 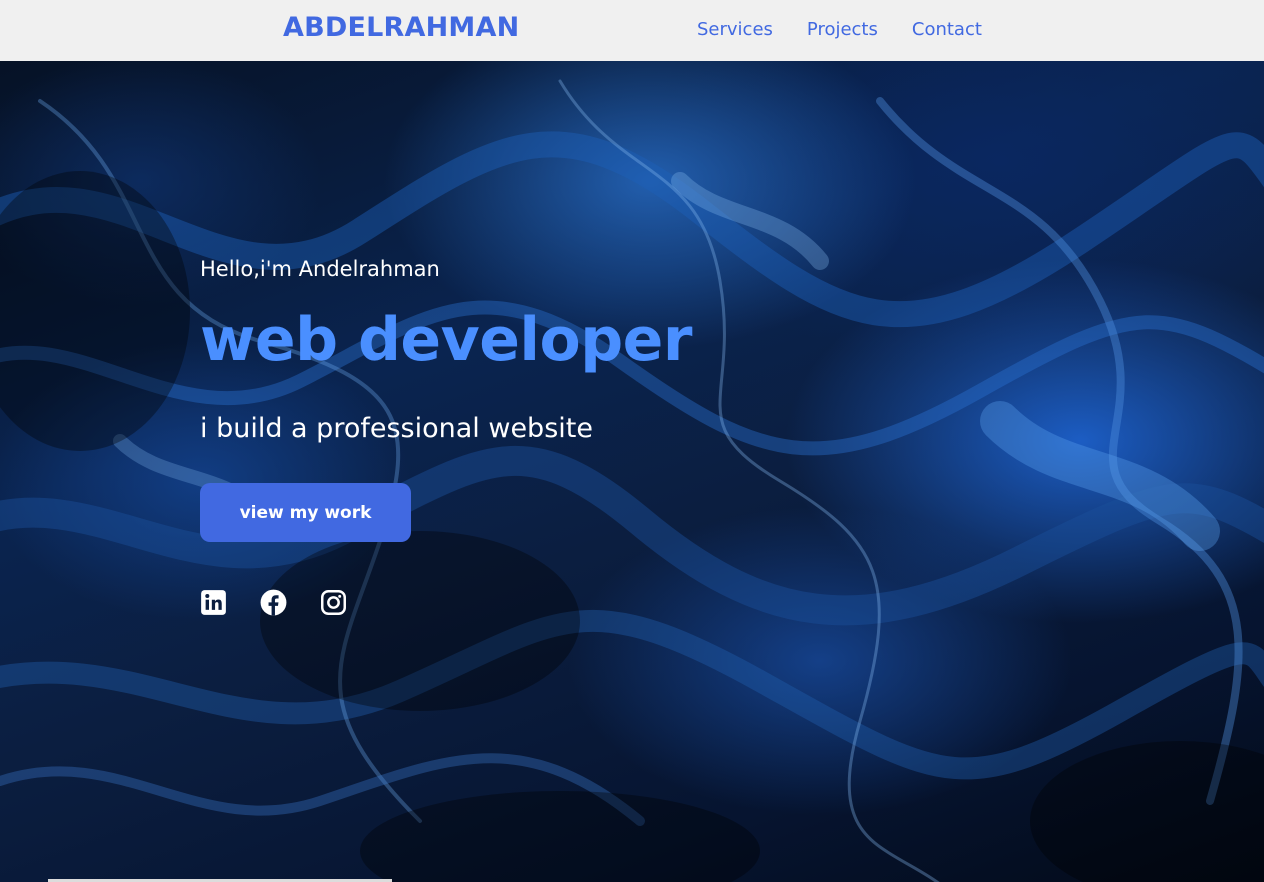 I want to click on facebook-icon, so click(x=273, y=602).